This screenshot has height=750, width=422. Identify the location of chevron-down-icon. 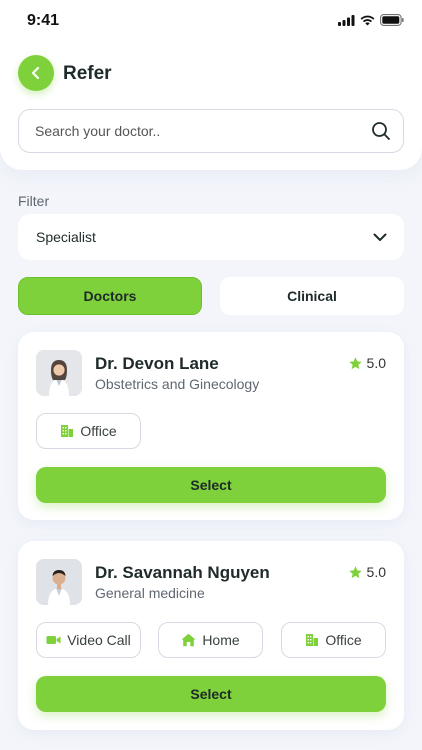
(380, 237).